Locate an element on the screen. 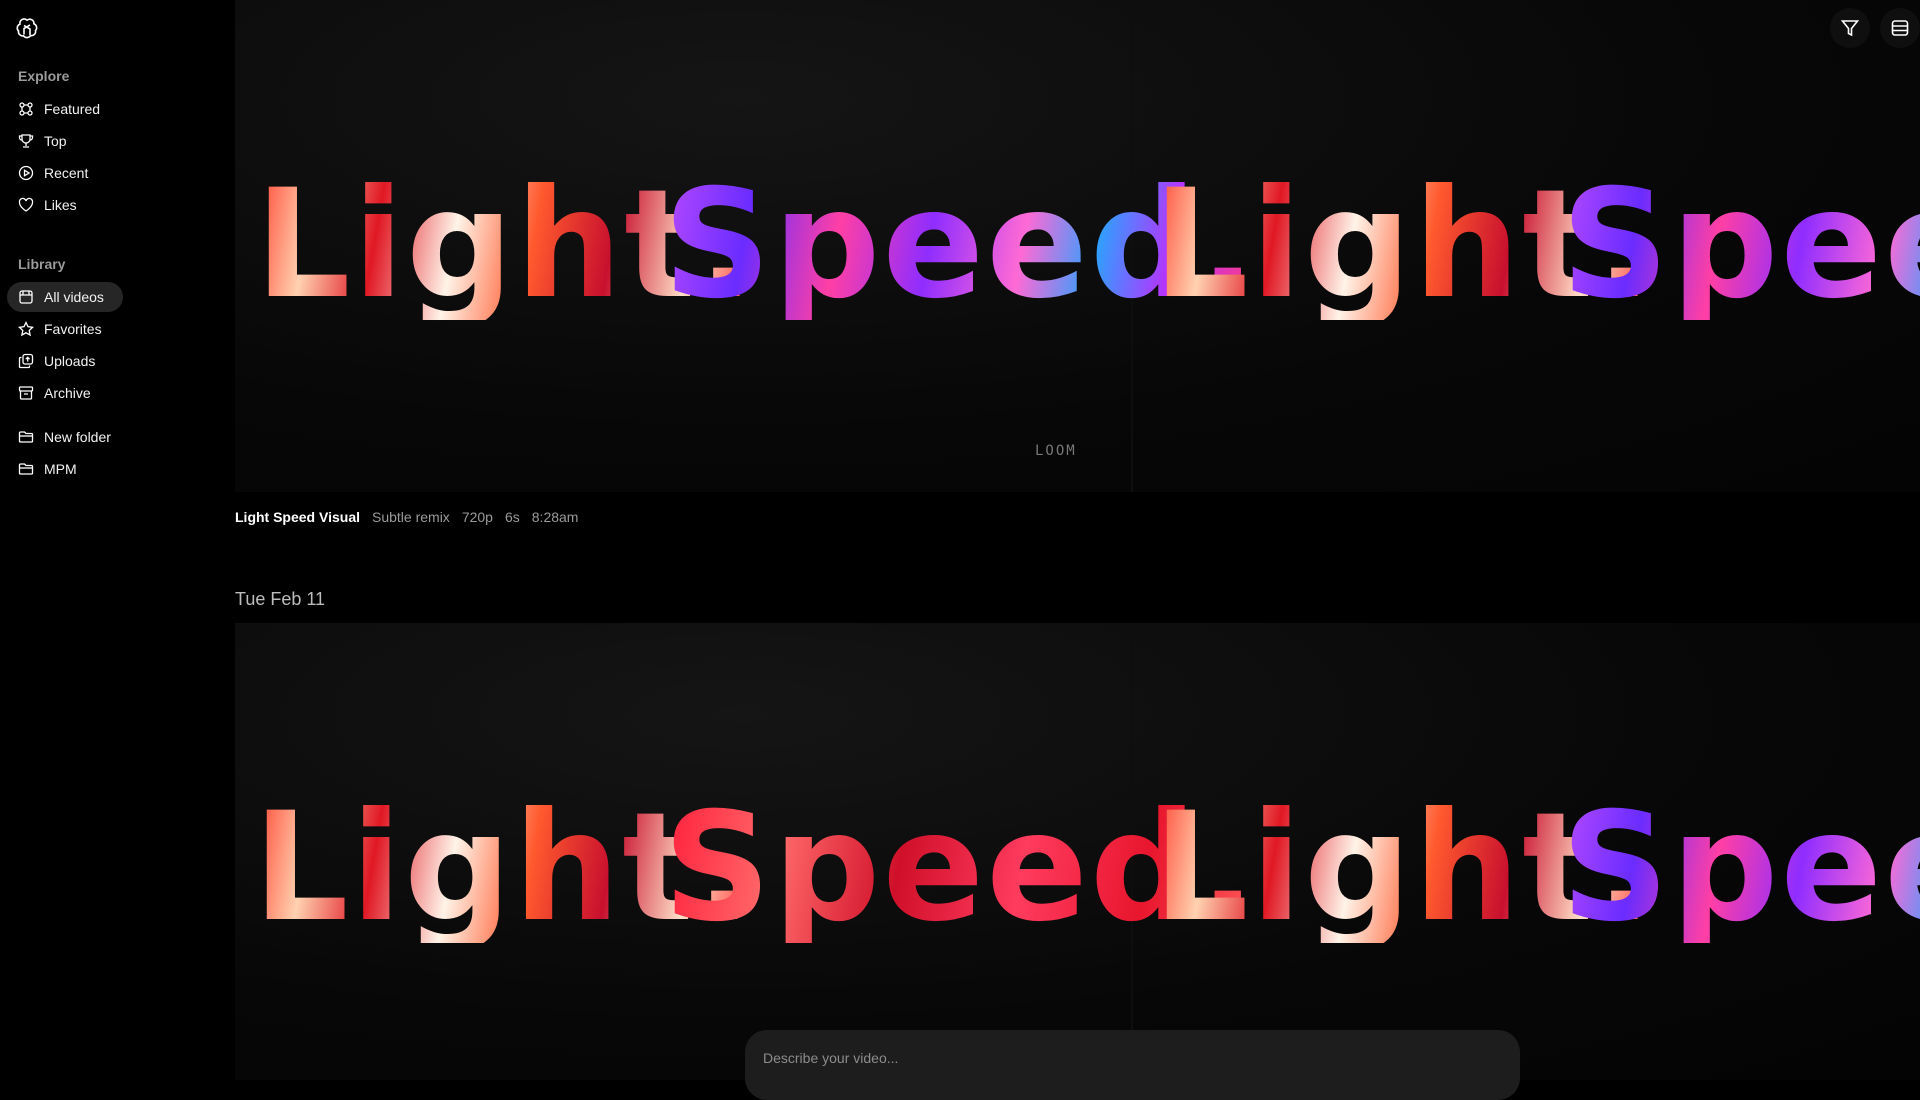 This screenshot has width=1920, height=1100. sidebar-item-label: MPM is located at coordinates (60, 469).